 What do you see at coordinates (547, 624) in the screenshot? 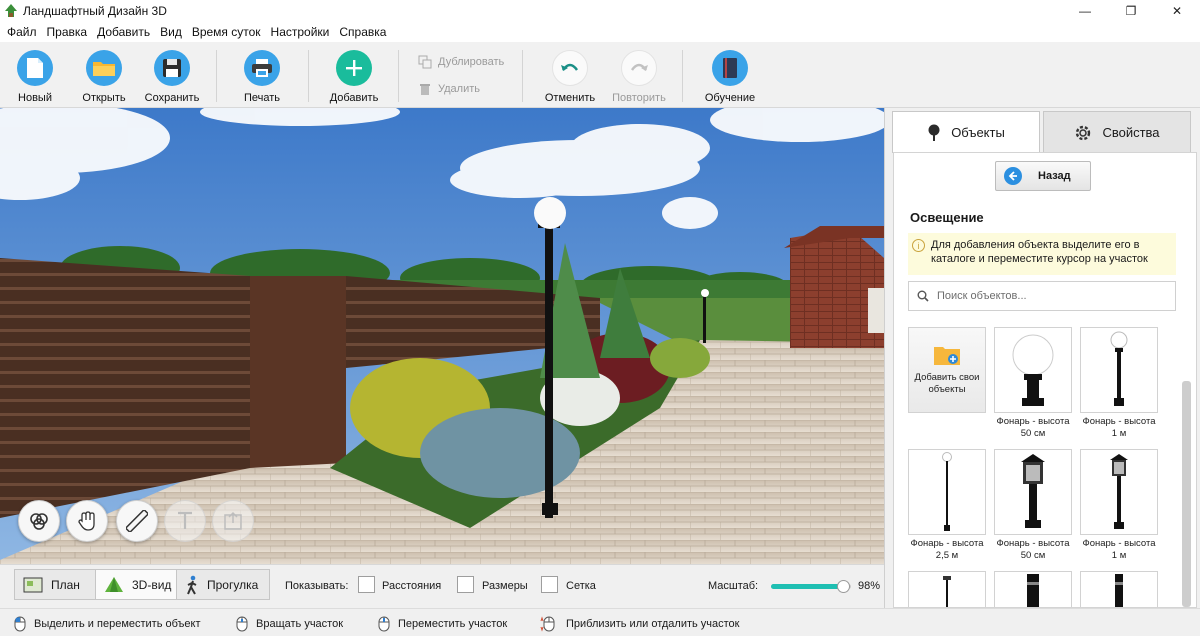
I see `mouse-wheel-icon` at bounding box center [547, 624].